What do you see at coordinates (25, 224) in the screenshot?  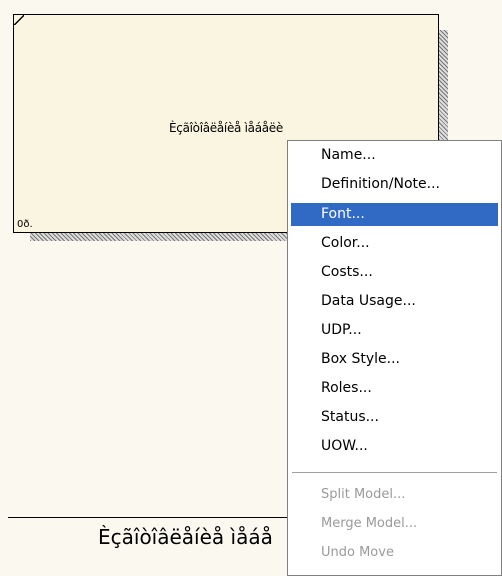 I see `activity-box-node-number: 0ð.` at bounding box center [25, 224].